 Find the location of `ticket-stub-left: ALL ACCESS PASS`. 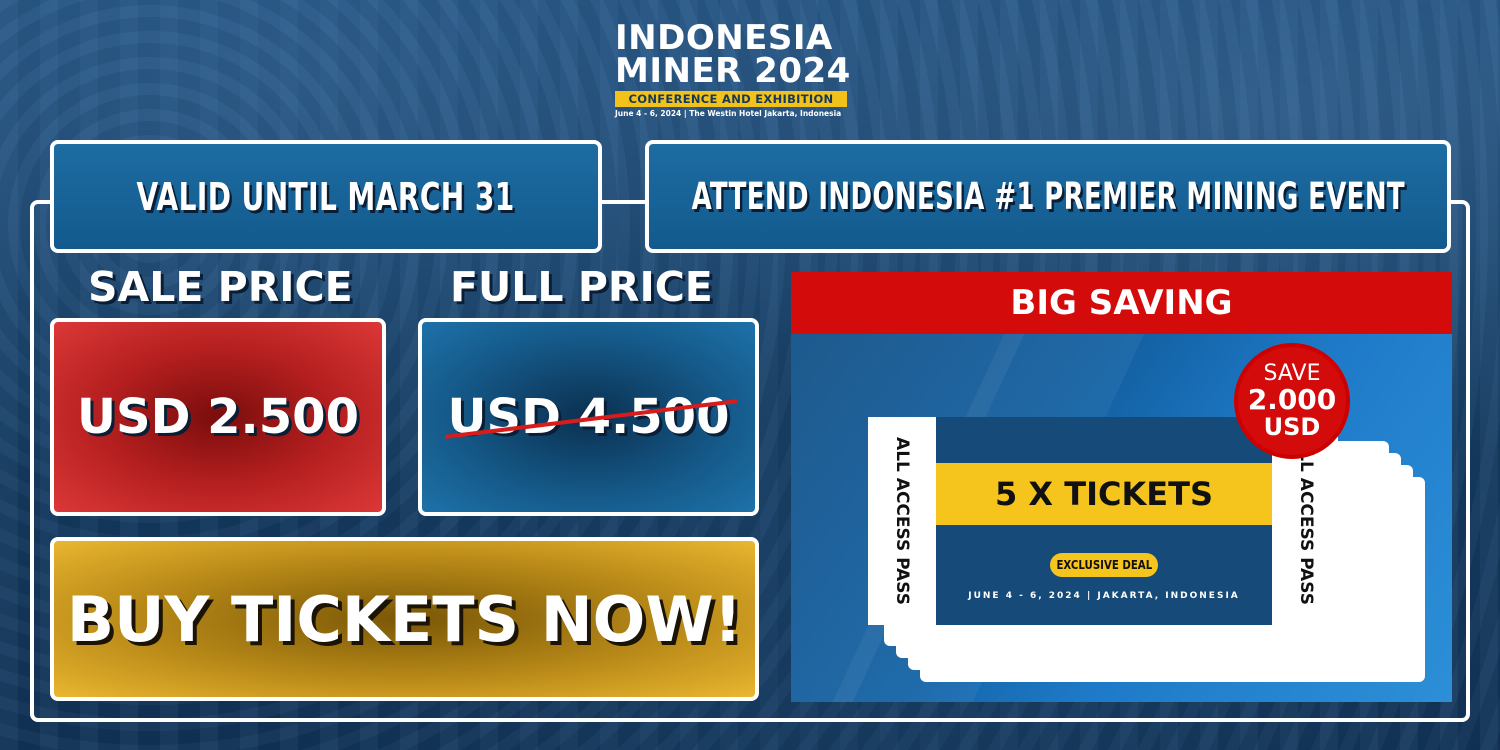

ticket-stub-left: ALL ACCESS PASS is located at coordinates (902, 521).